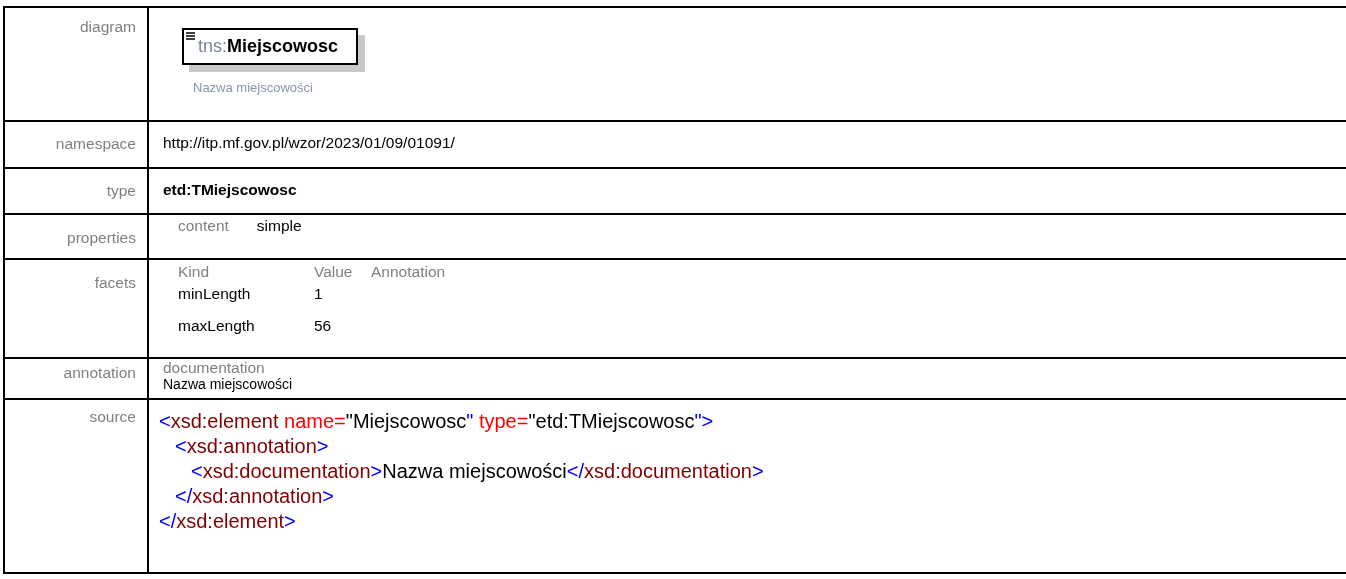 The height and width of the screenshot is (579, 1346). Describe the element at coordinates (194, 272) in the screenshot. I see `column-header: Kind` at that location.